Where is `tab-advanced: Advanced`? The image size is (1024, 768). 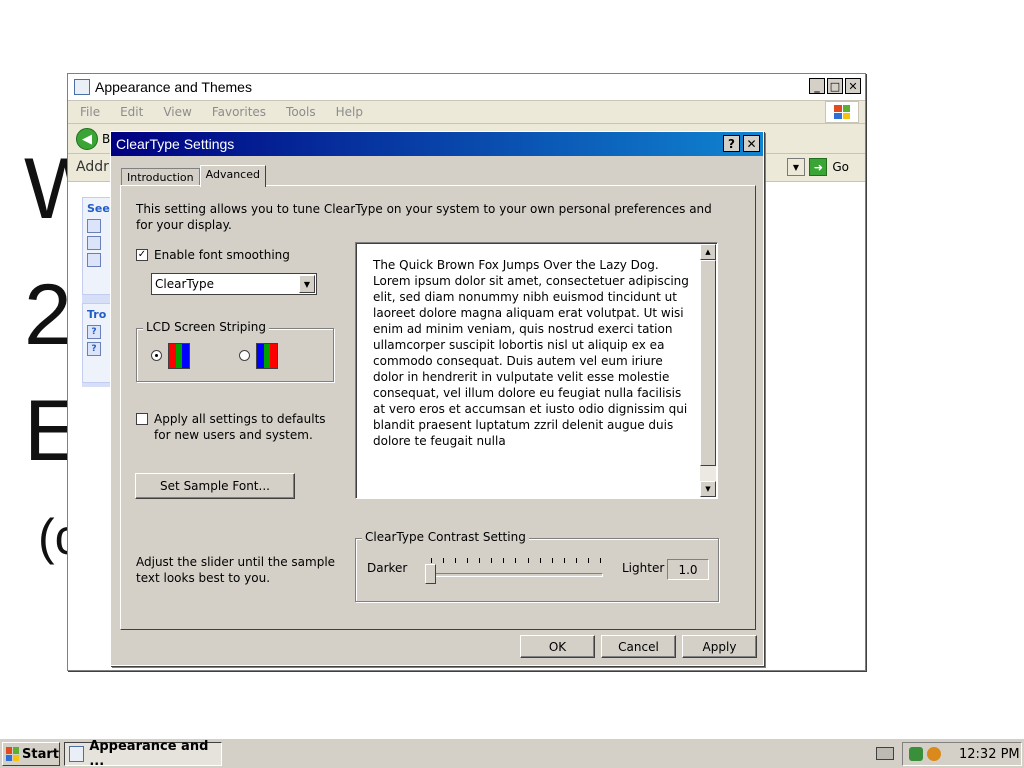
tab-advanced: Advanced is located at coordinates (232, 176).